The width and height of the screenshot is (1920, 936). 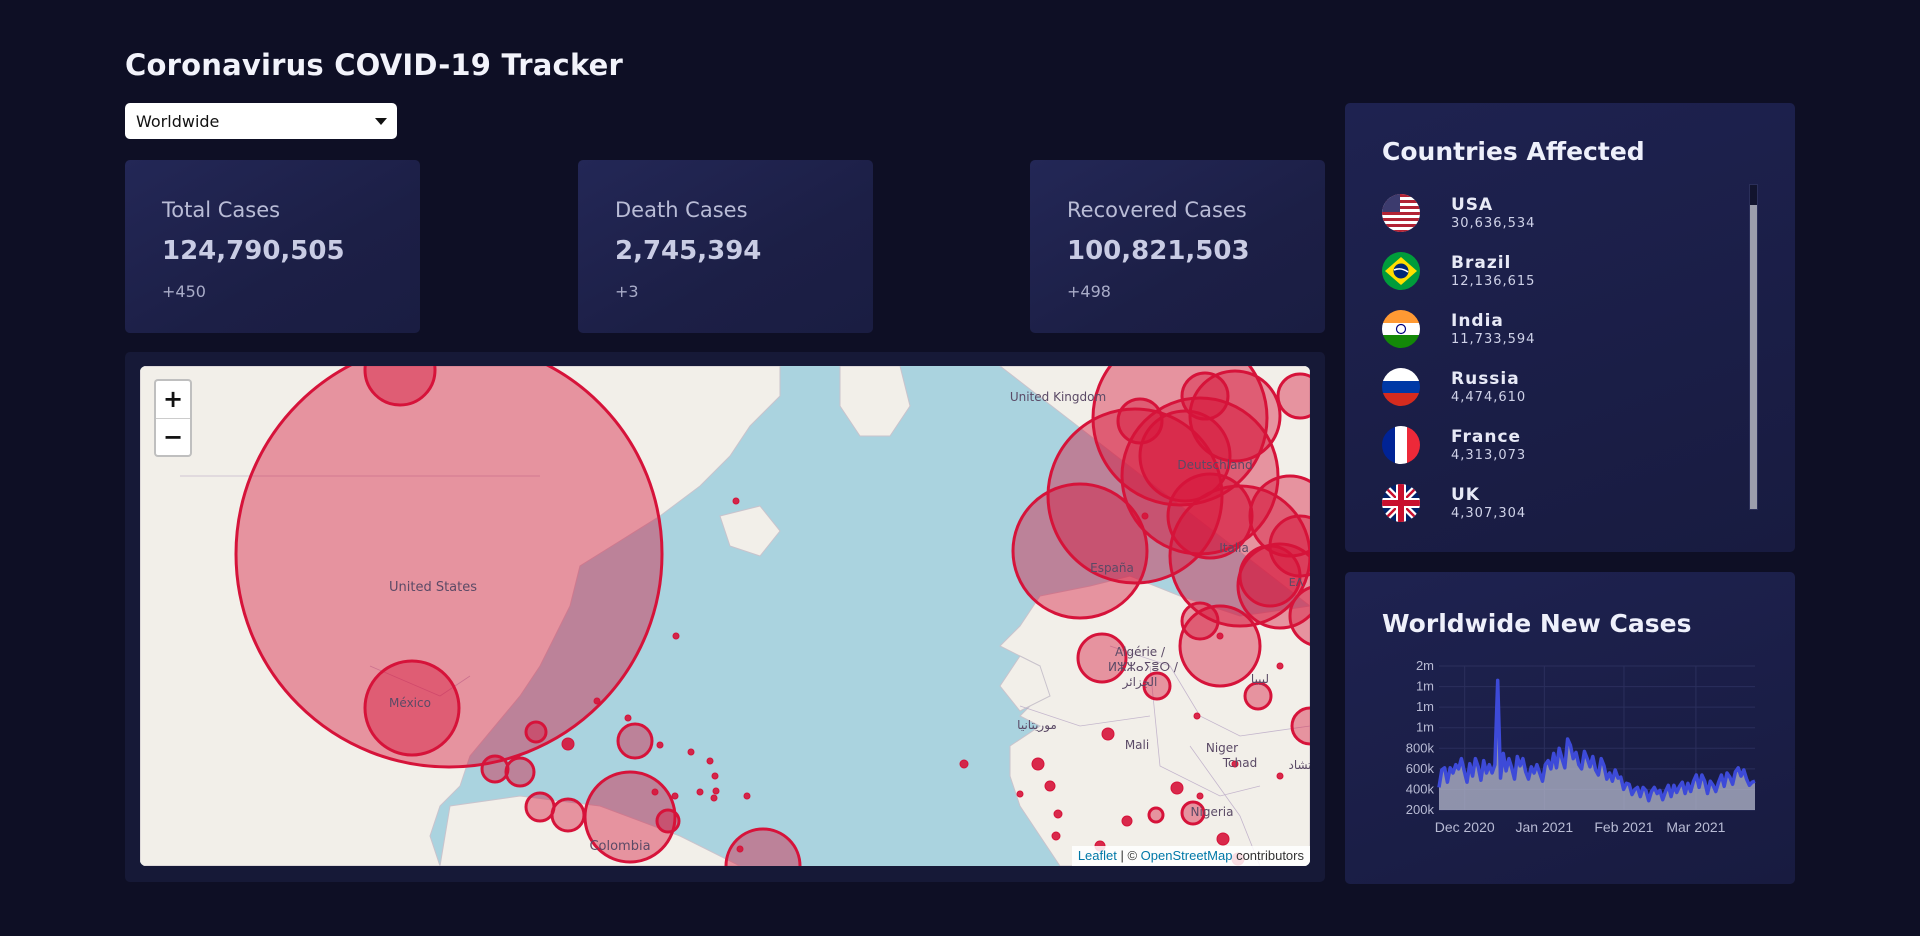 I want to click on dot-virgin, so click(x=628, y=718).